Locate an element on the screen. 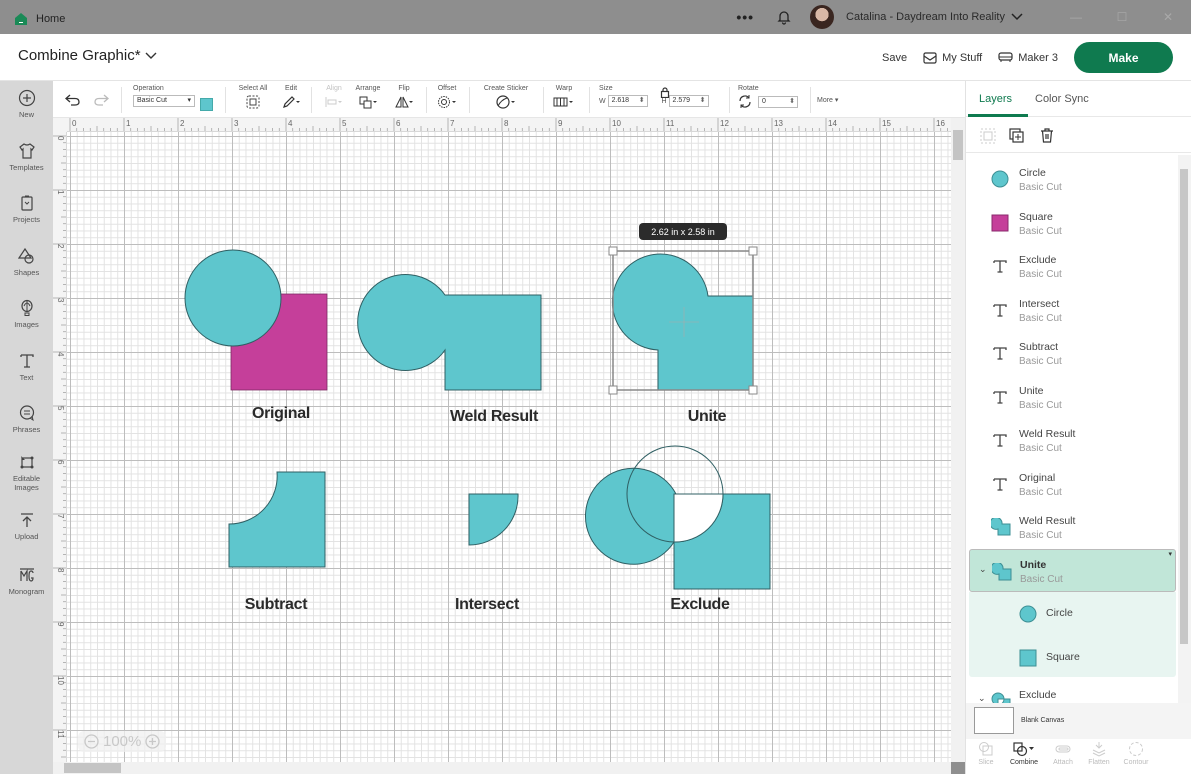 This screenshot has width=1191, height=774. avatar is located at coordinates (822, 17).